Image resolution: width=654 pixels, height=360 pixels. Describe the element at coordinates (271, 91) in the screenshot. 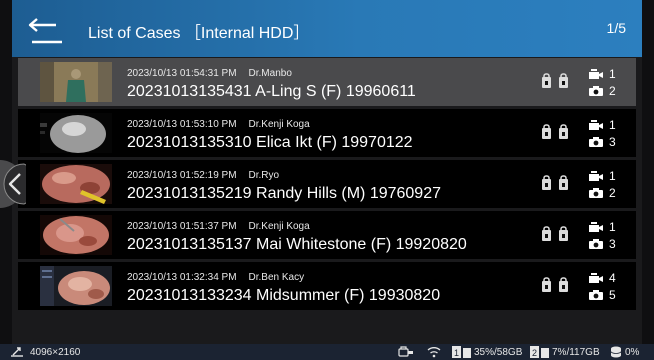

I see `case-name: 20231013135431 A-Ling S (F) 19960611` at that location.